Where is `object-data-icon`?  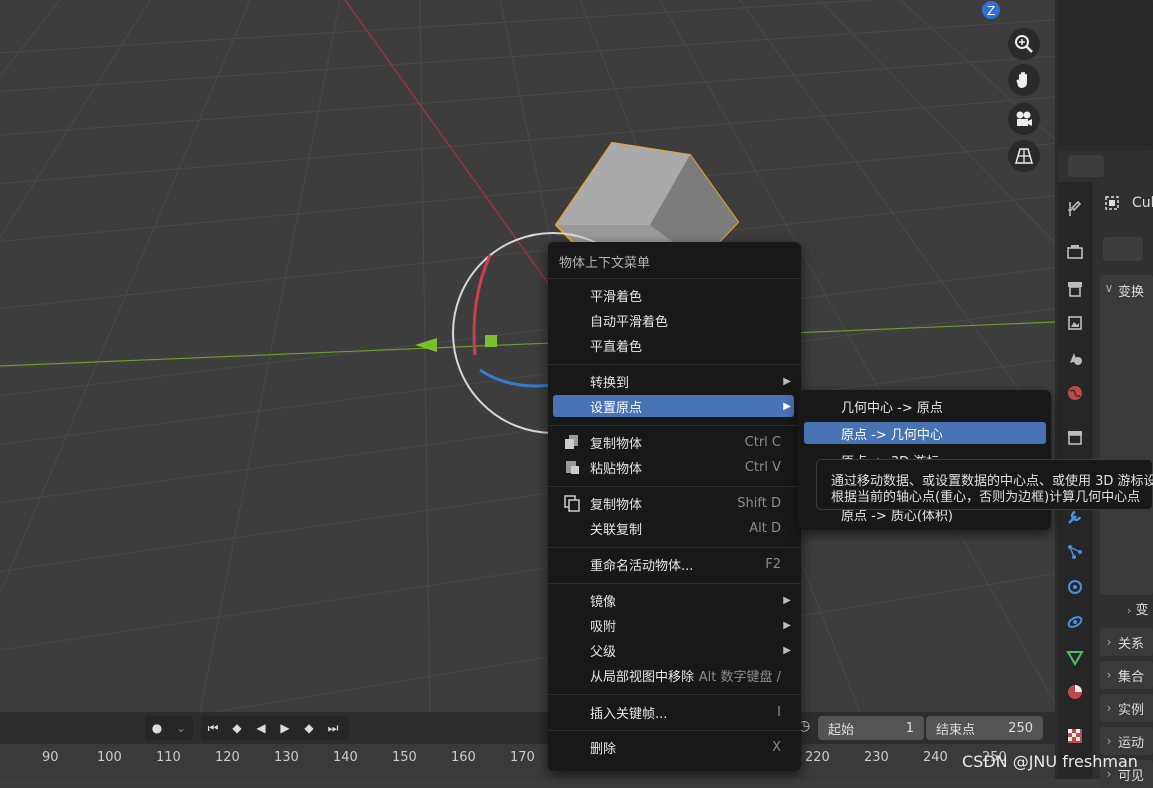
object-data-icon is located at coordinates (1075, 657).